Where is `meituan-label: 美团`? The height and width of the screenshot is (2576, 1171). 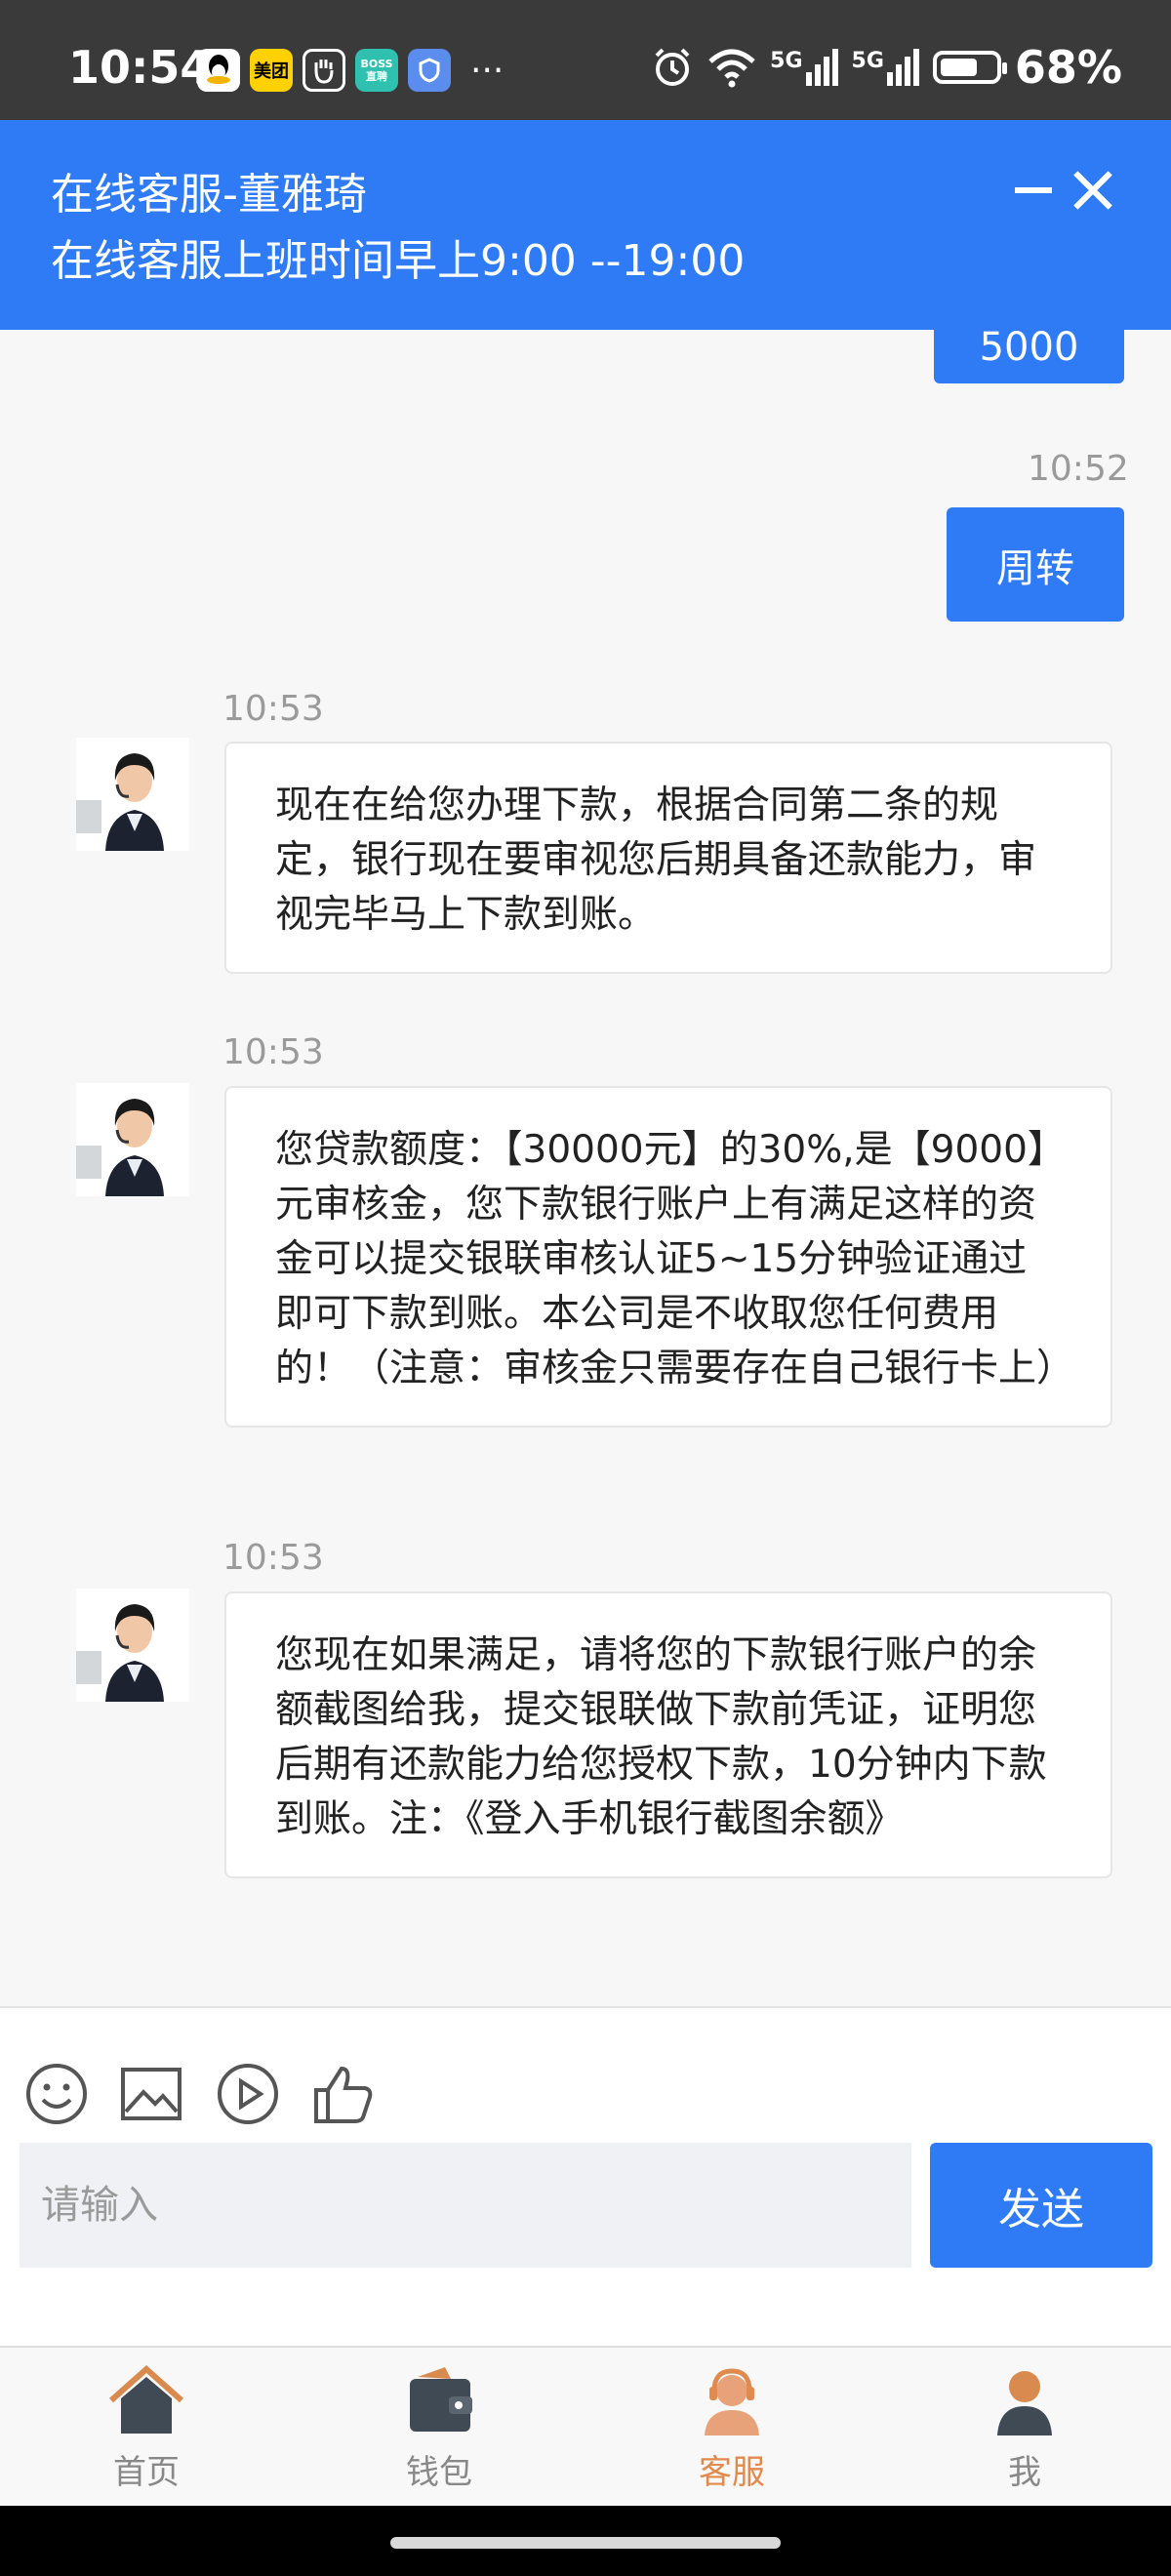
meituan-label: 美团 is located at coordinates (271, 71).